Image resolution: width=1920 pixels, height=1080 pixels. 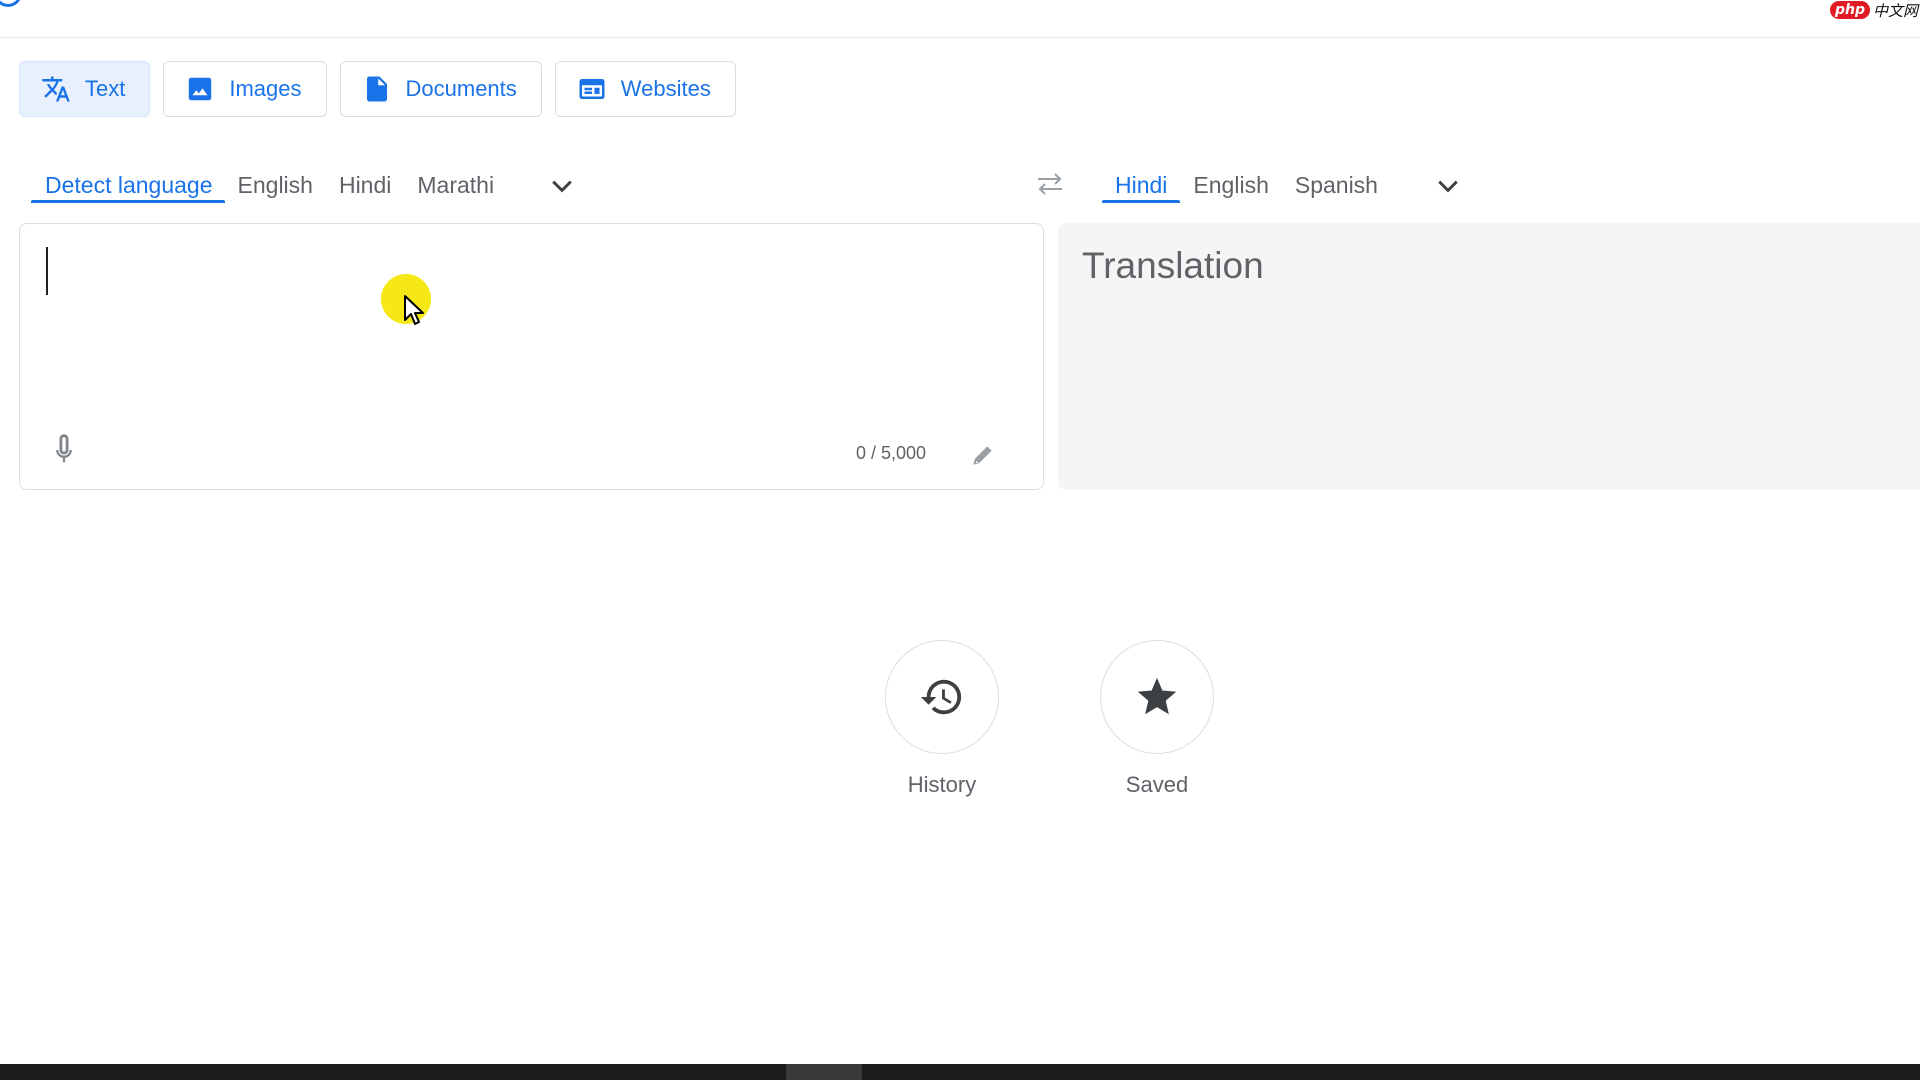 I want to click on character-count: 0 / 5,000, so click(x=891, y=453).